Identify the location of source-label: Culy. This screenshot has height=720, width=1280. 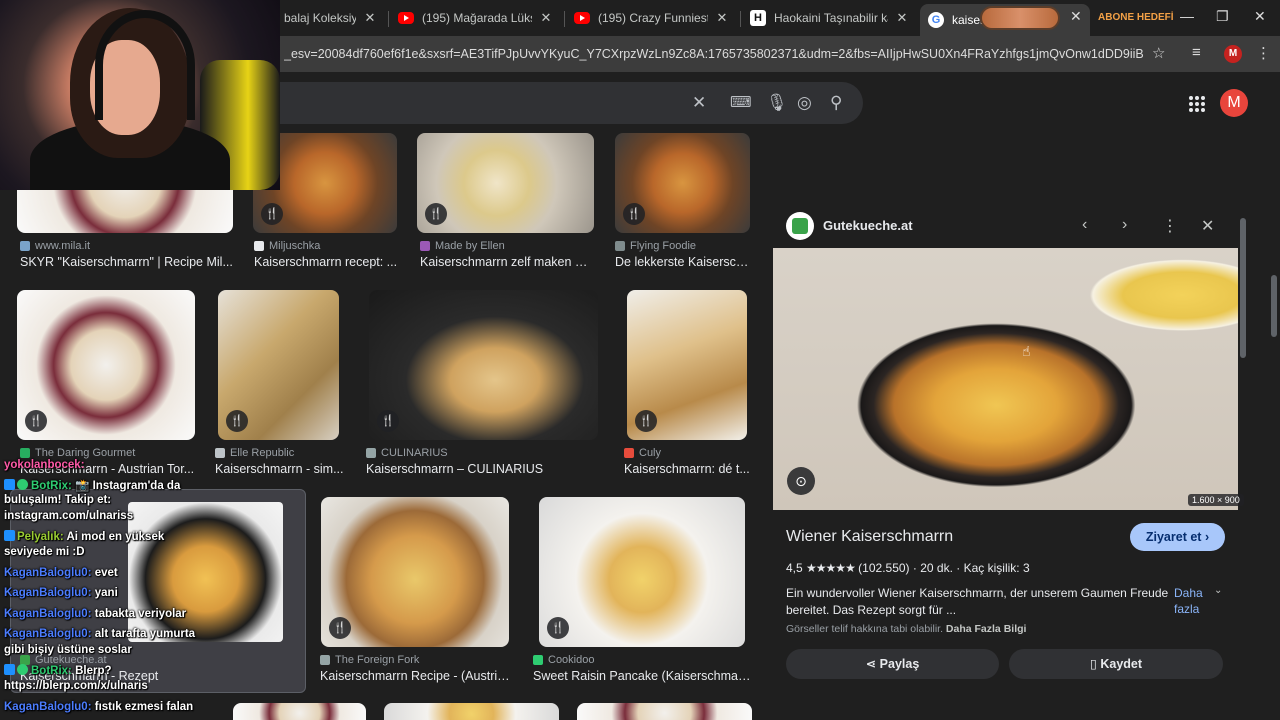
(650, 453).